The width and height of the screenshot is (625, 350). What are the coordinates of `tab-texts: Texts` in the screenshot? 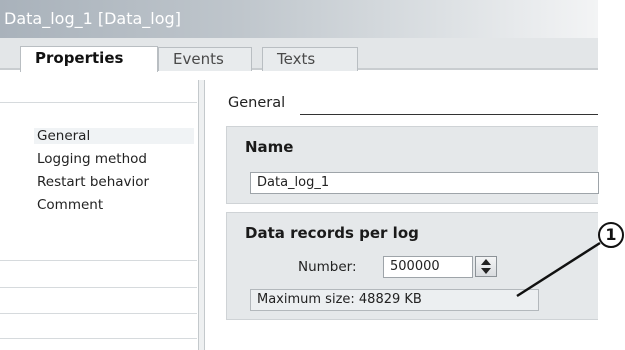 It's located at (310, 59).